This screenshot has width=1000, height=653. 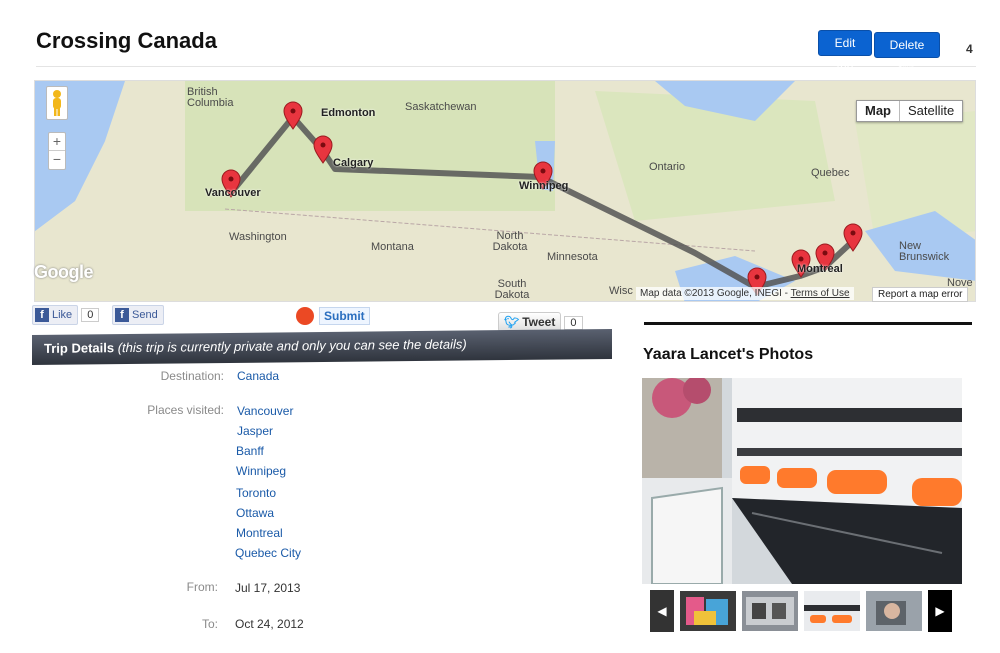 What do you see at coordinates (512, 289) in the screenshot?
I see `map-label-south-dakota: South Dakota` at bounding box center [512, 289].